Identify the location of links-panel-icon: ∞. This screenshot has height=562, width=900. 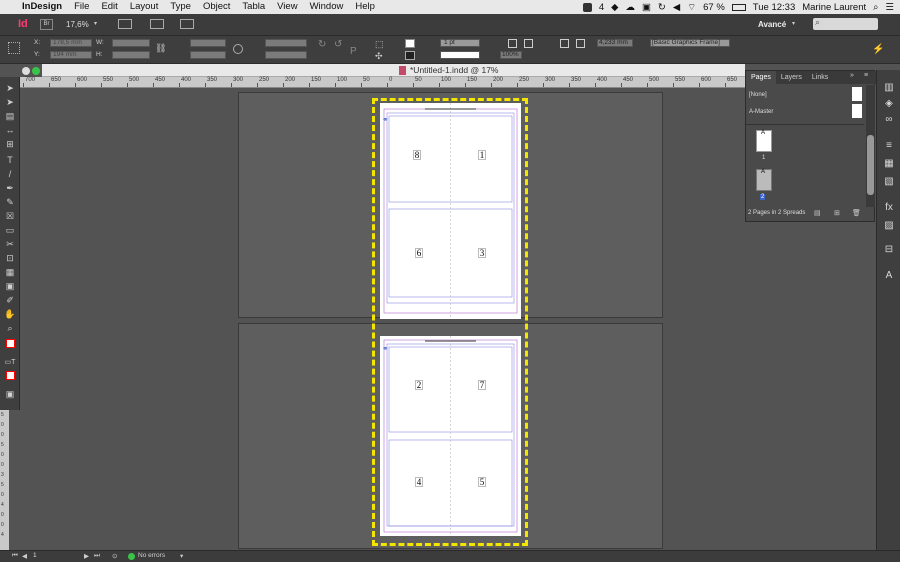
(889, 120).